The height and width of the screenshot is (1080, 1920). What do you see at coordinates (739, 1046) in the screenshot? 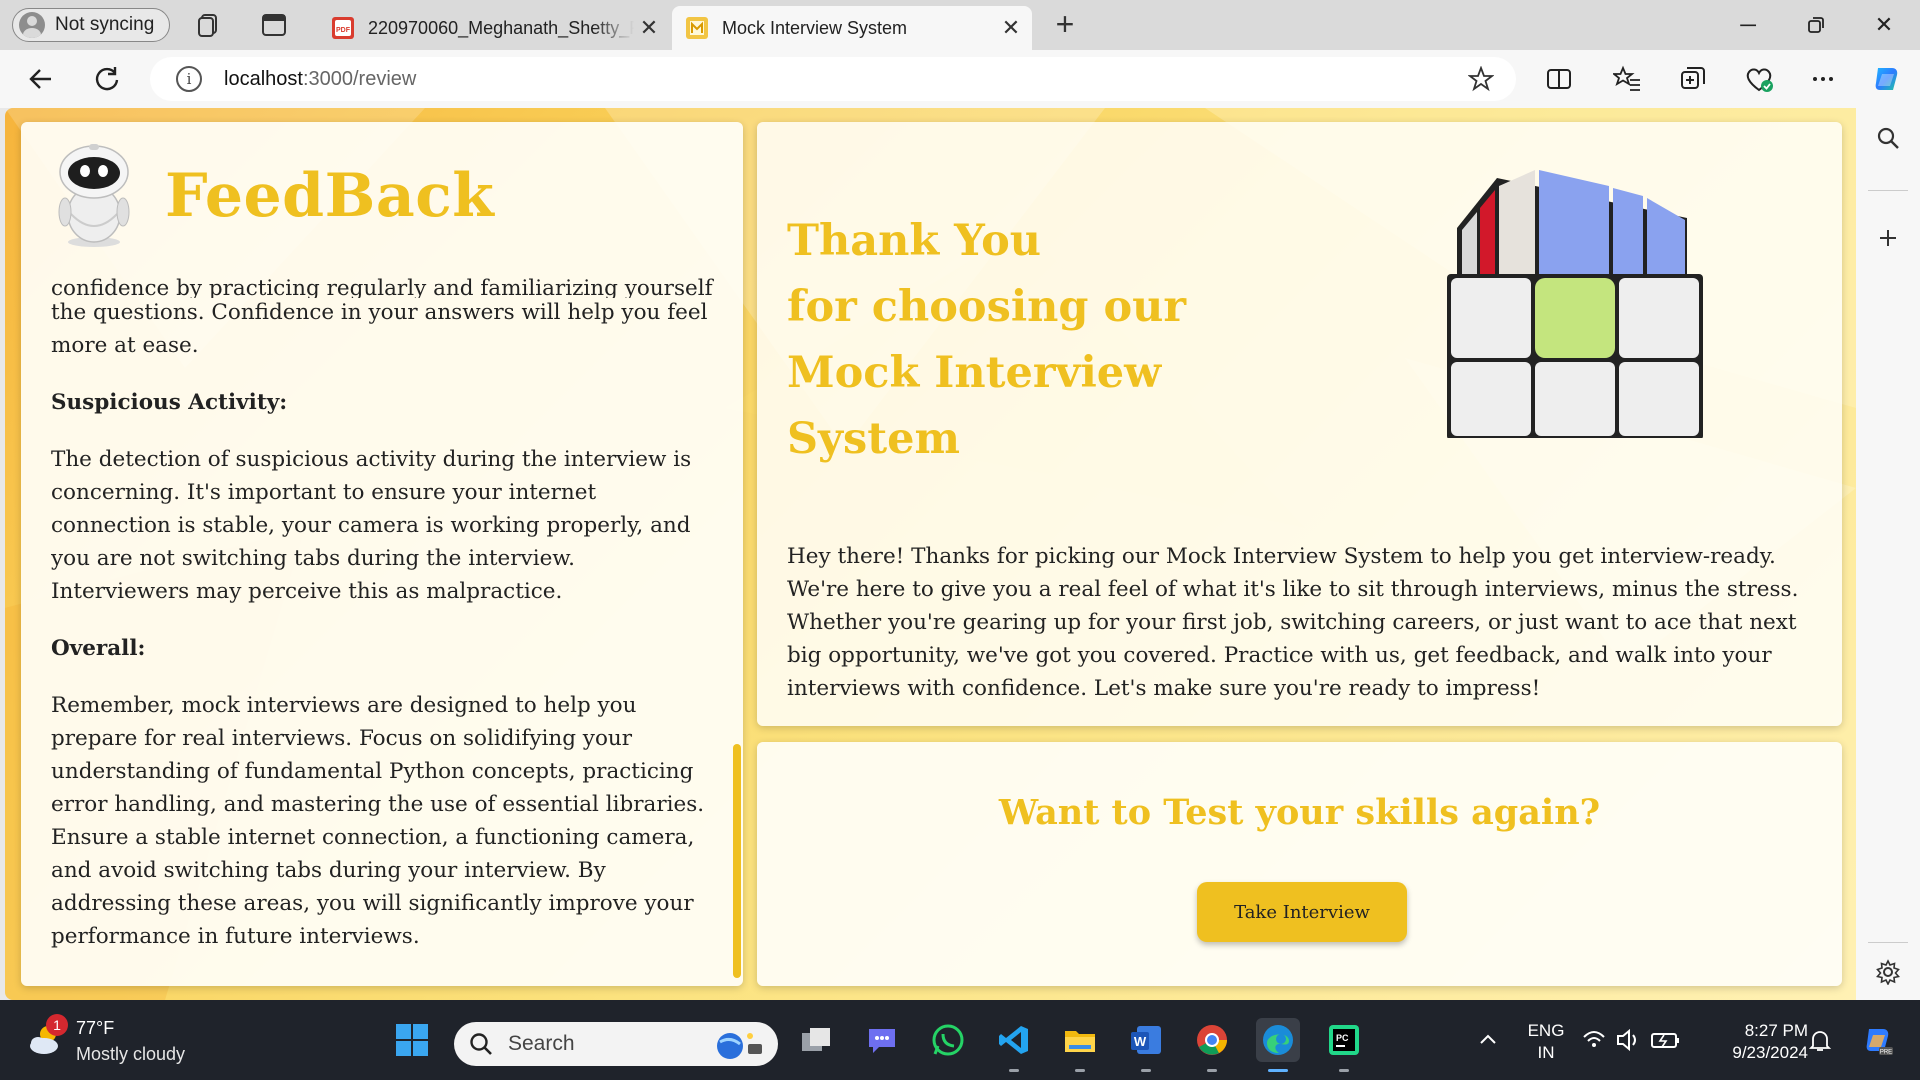
I see `search-highlight-icon` at bounding box center [739, 1046].